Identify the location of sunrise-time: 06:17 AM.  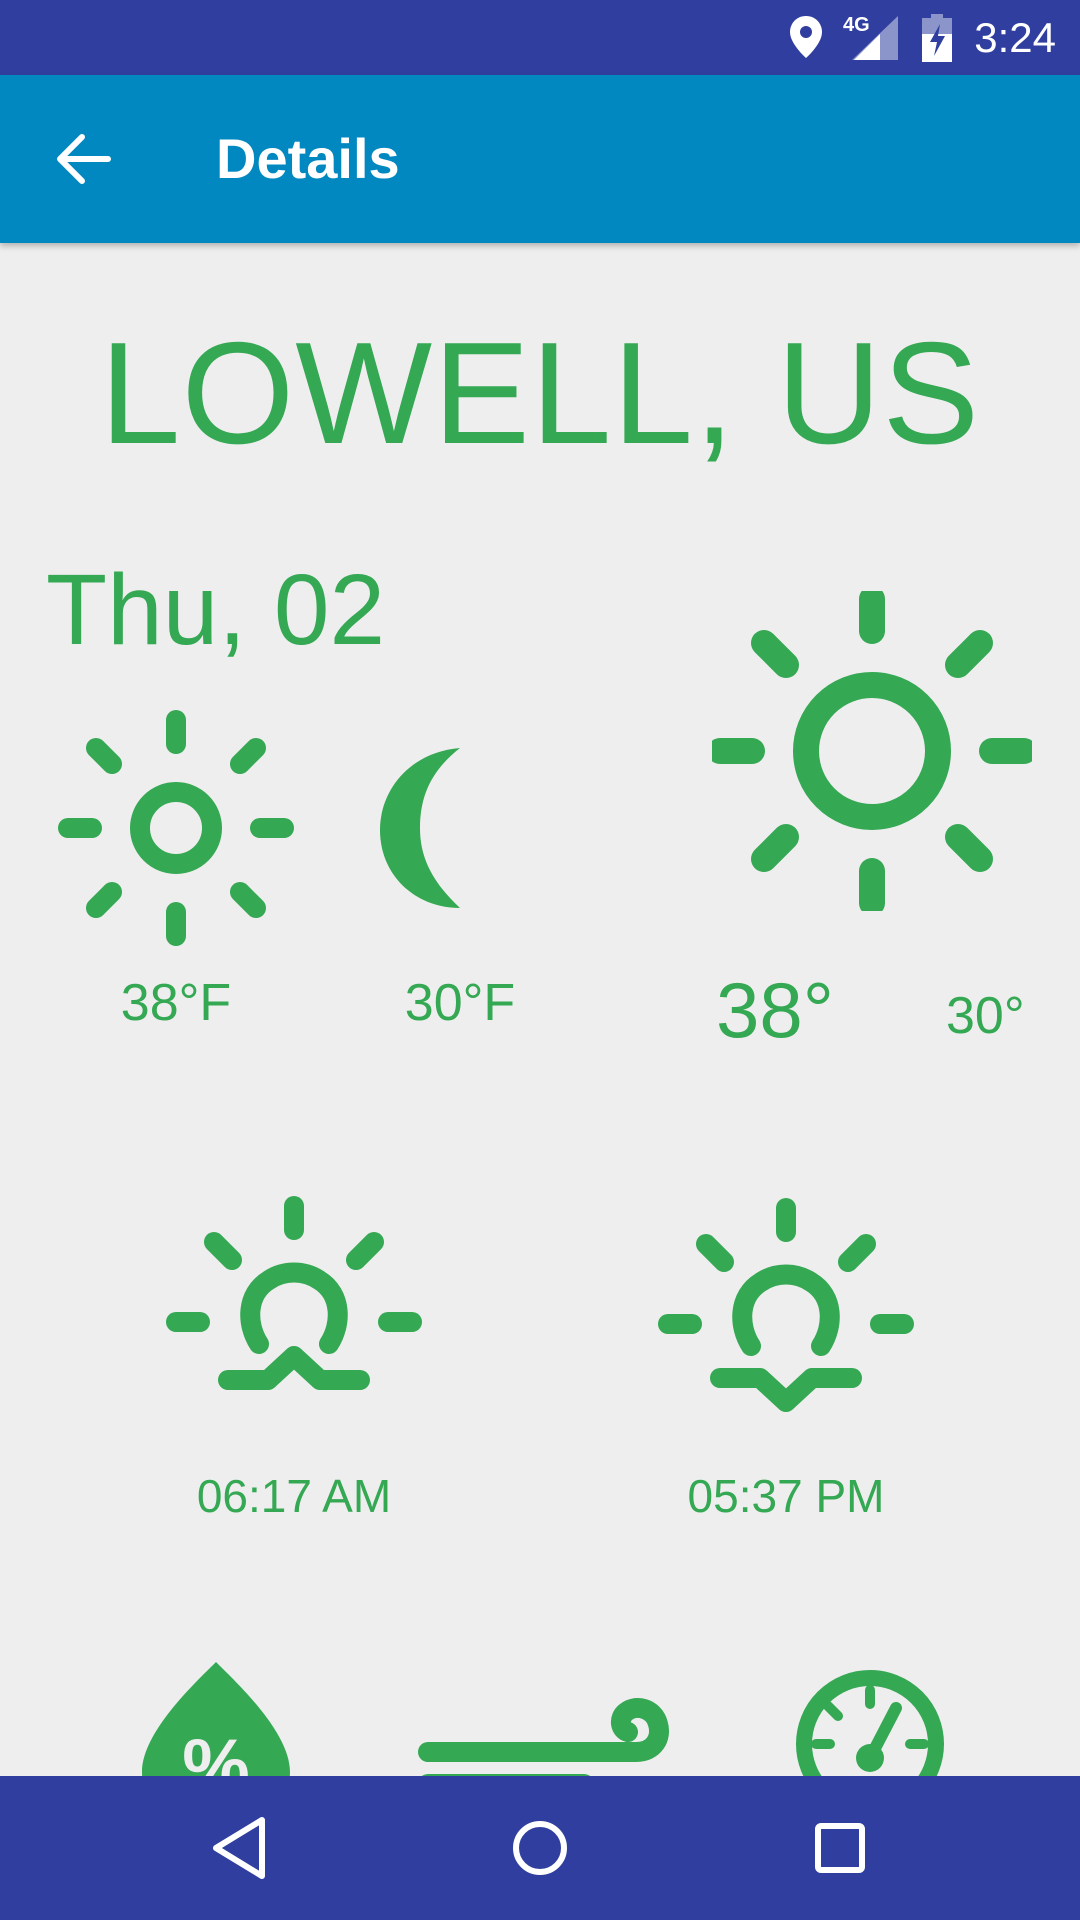
(294, 1496).